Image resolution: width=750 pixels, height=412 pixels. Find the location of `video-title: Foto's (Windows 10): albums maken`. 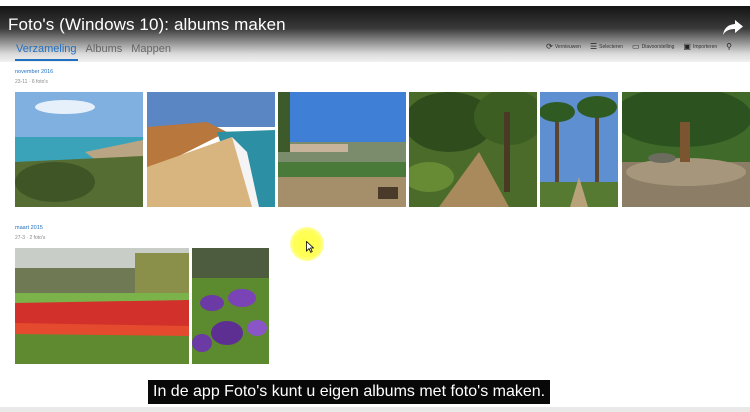

video-title: Foto's (Windows 10): albums maken is located at coordinates (147, 24).